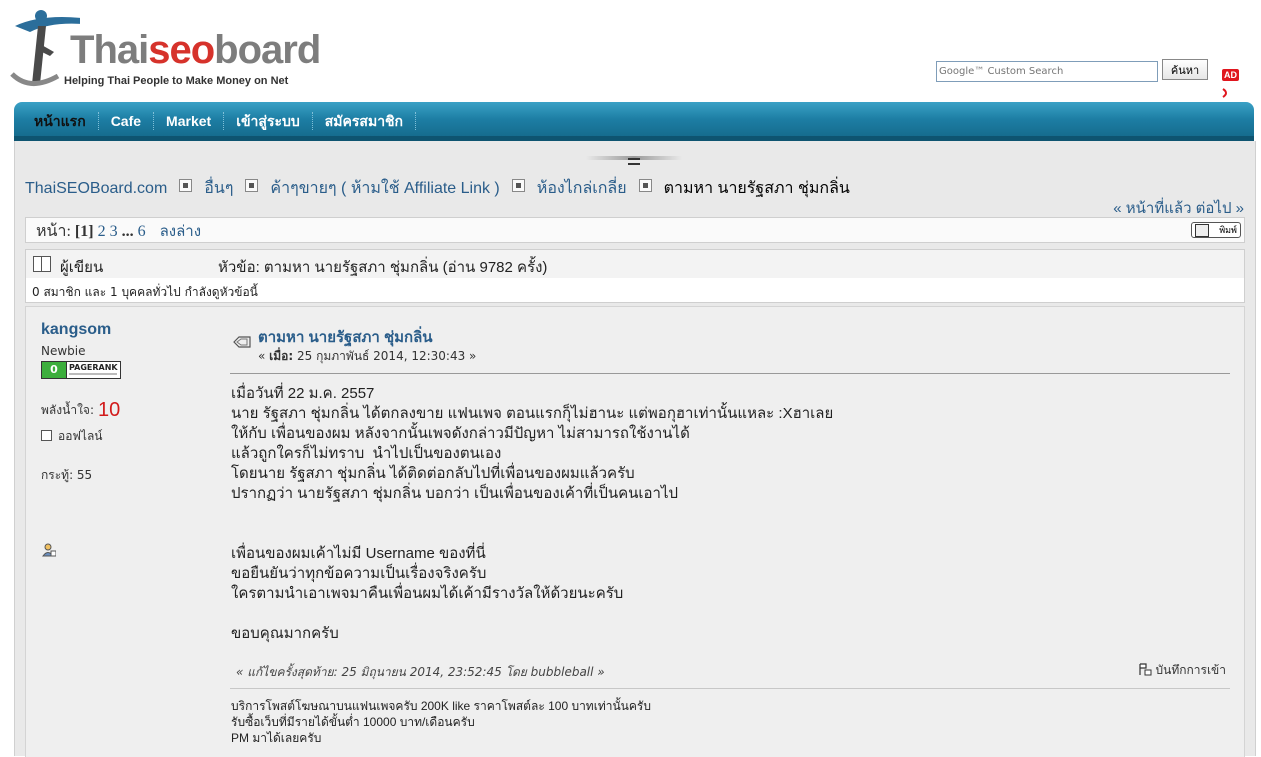  Describe the element at coordinates (42, 264) in the screenshot. I see `book-icon` at that location.